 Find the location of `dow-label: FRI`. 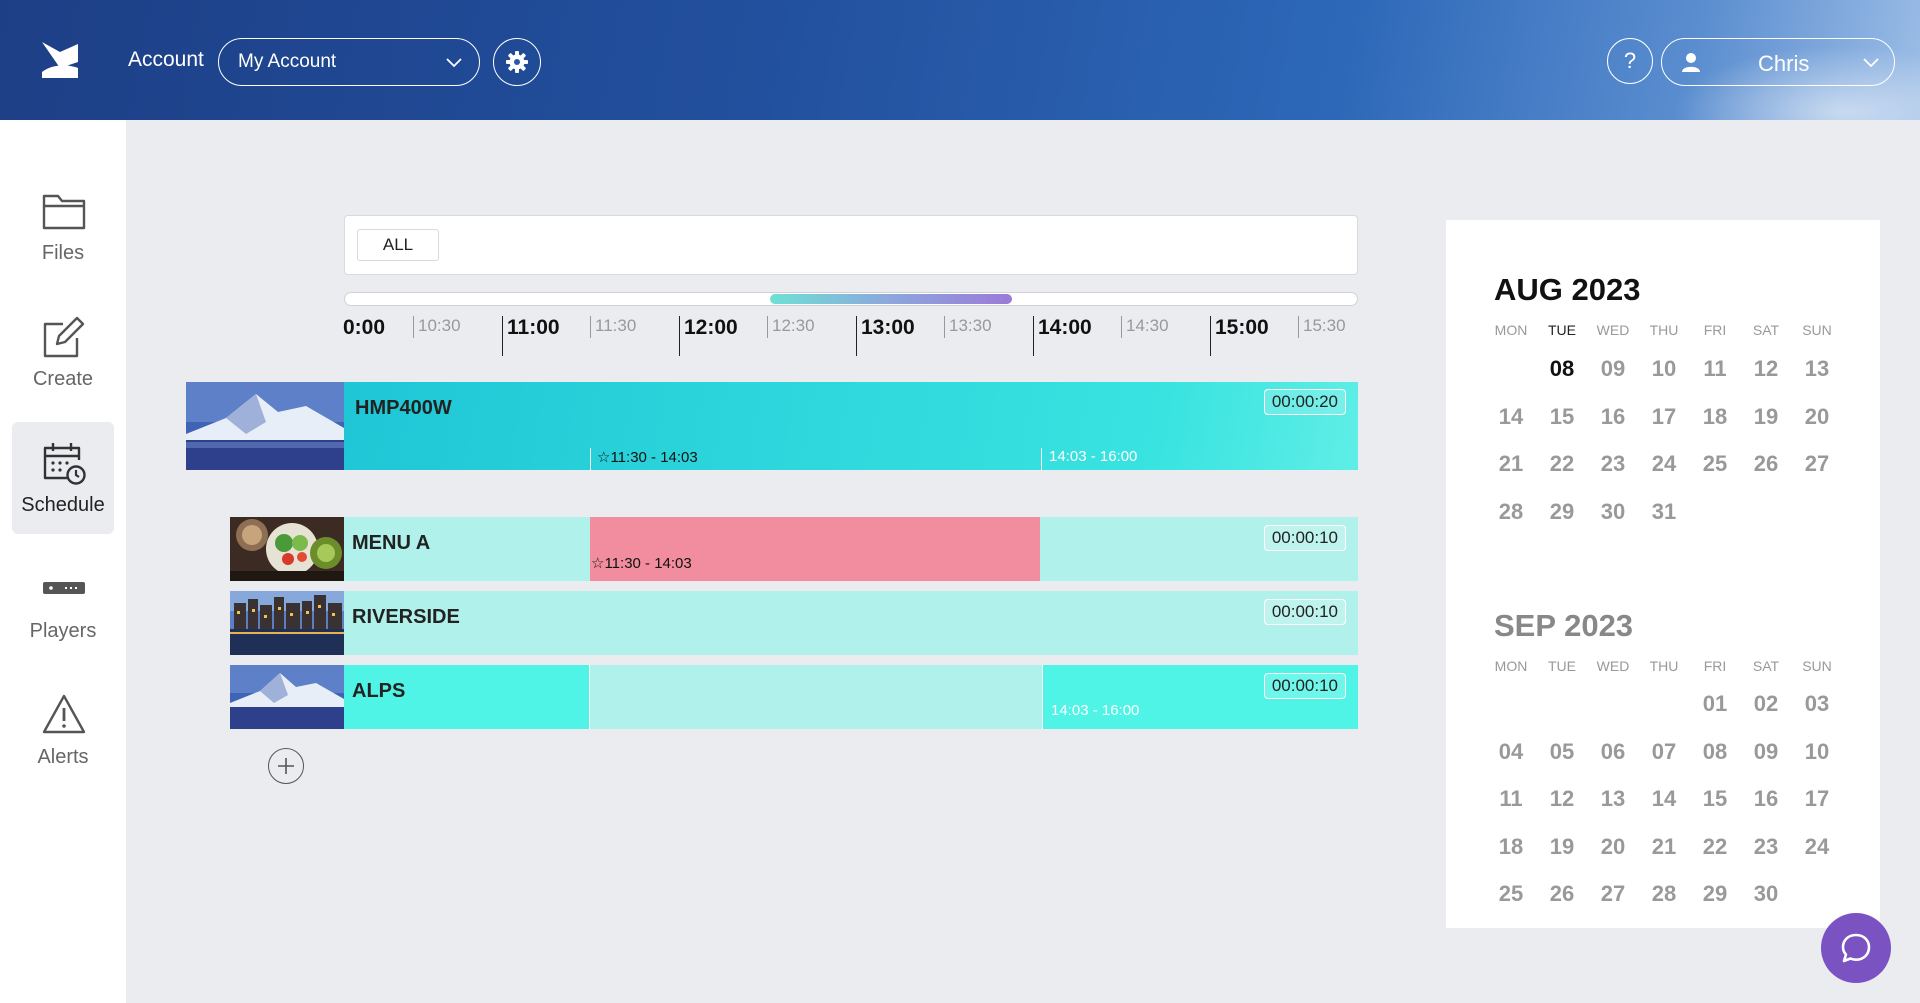

dow-label: FRI is located at coordinates (1715, 666).